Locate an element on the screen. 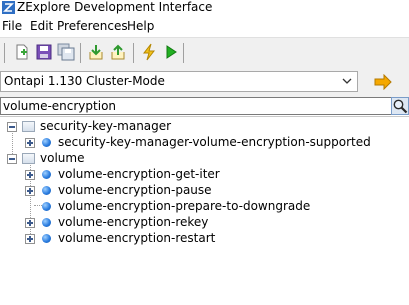 The height and width of the screenshot is (305, 409). search-button is located at coordinates (400, 106).